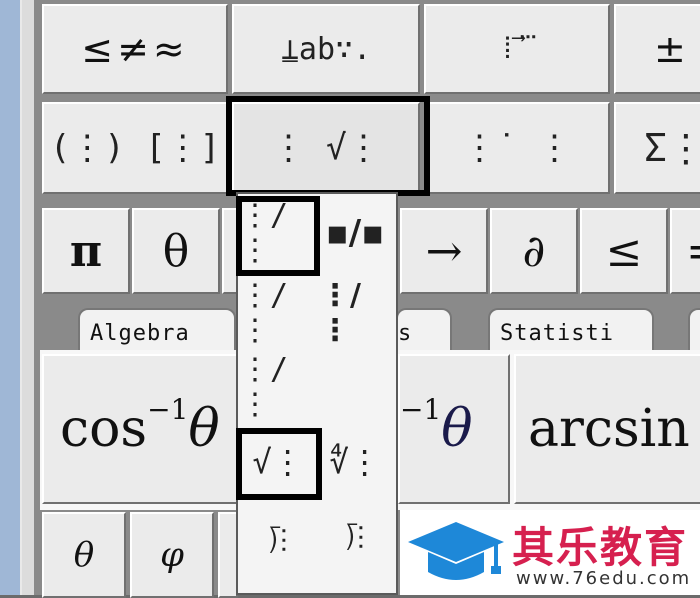  Describe the element at coordinates (557, 333) in the screenshot. I see `tab-statistics-label: Statisti` at that location.